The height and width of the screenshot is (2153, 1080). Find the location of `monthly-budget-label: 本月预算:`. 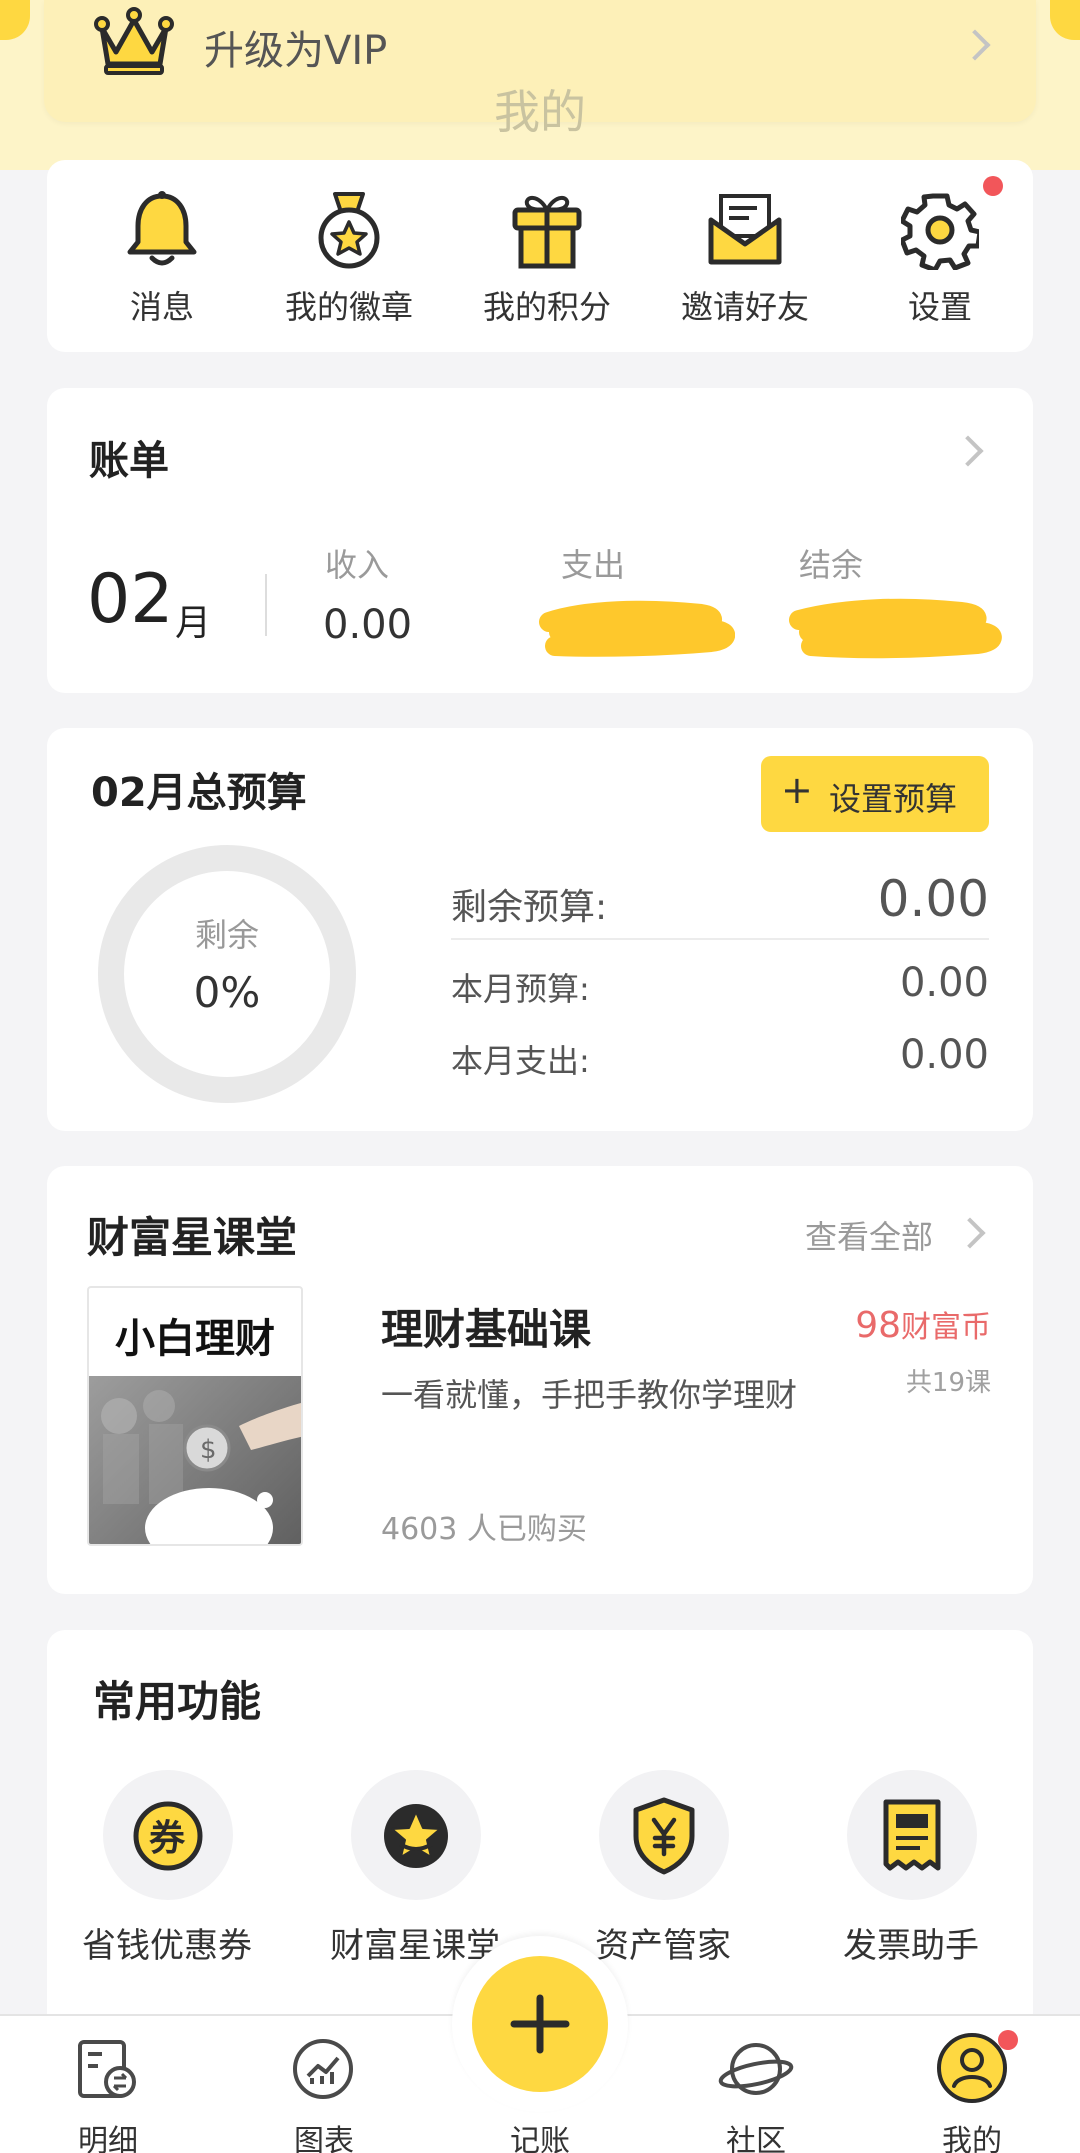

monthly-budget-label: 本月预算: is located at coordinates (520, 989).